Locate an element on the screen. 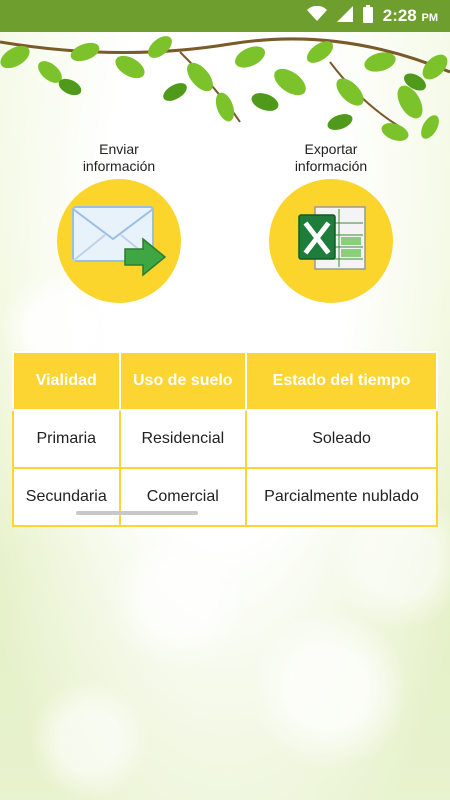 Image resolution: width=450 pixels, height=800 pixels. table-row: Primaria Residencial Soleado is located at coordinates (225, 439).